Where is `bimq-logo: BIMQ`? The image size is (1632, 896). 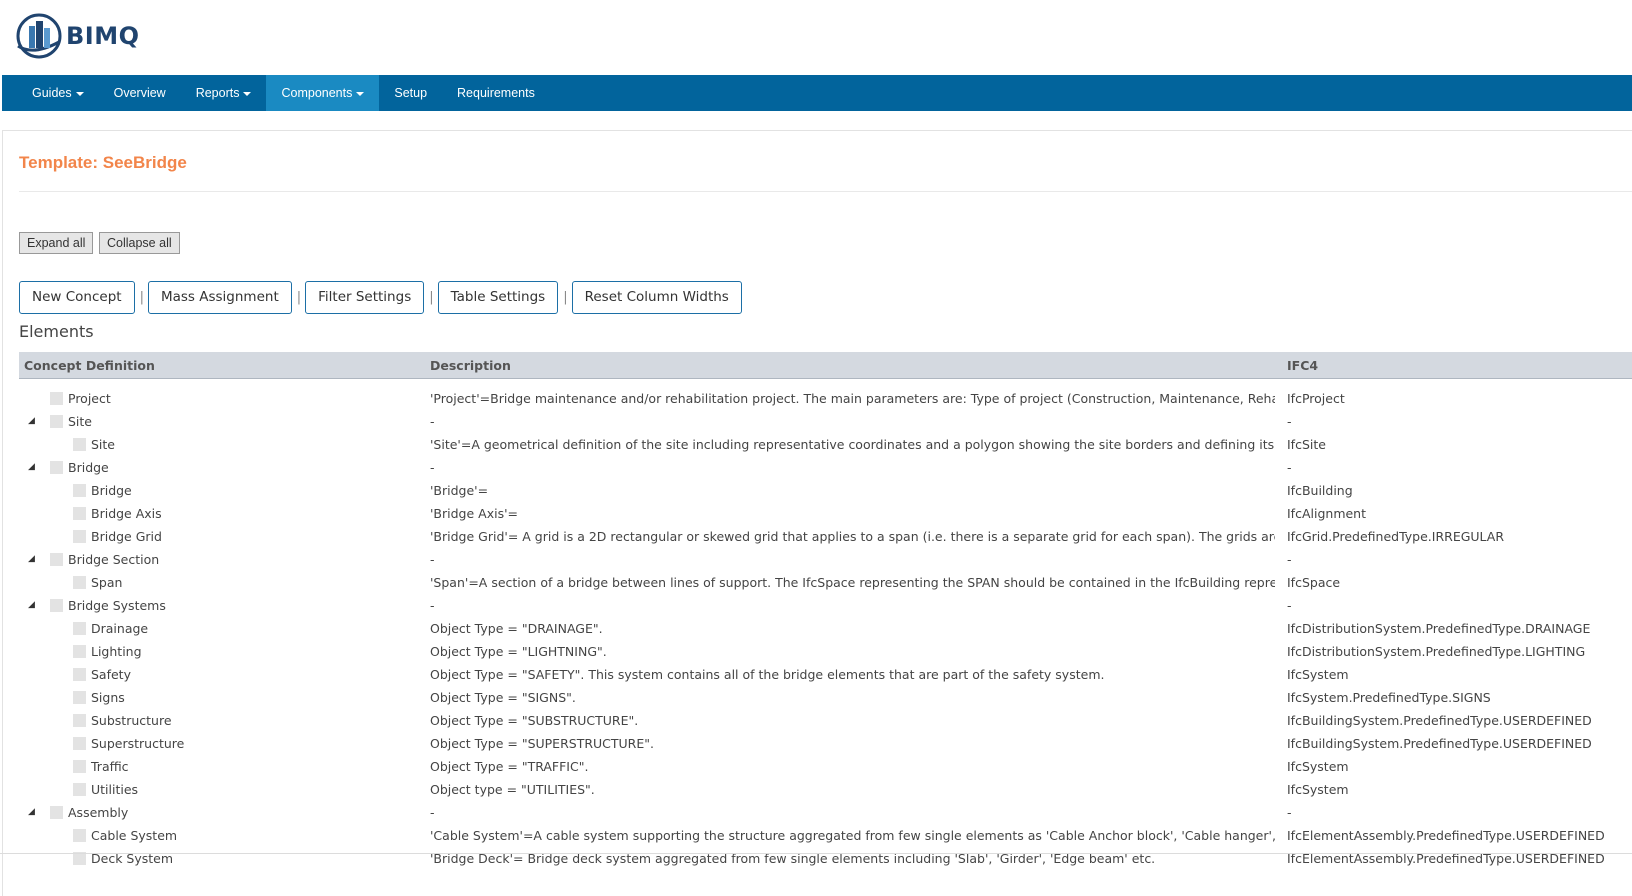 bimq-logo: BIMQ is located at coordinates (76, 36).